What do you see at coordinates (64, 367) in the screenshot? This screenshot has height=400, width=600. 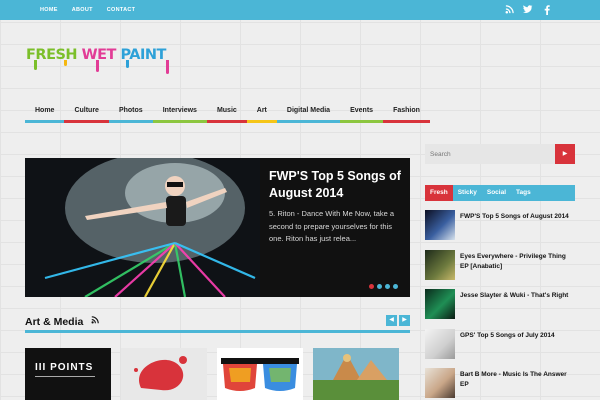 I see `thumbnail-caption: III POINTS` at bounding box center [64, 367].